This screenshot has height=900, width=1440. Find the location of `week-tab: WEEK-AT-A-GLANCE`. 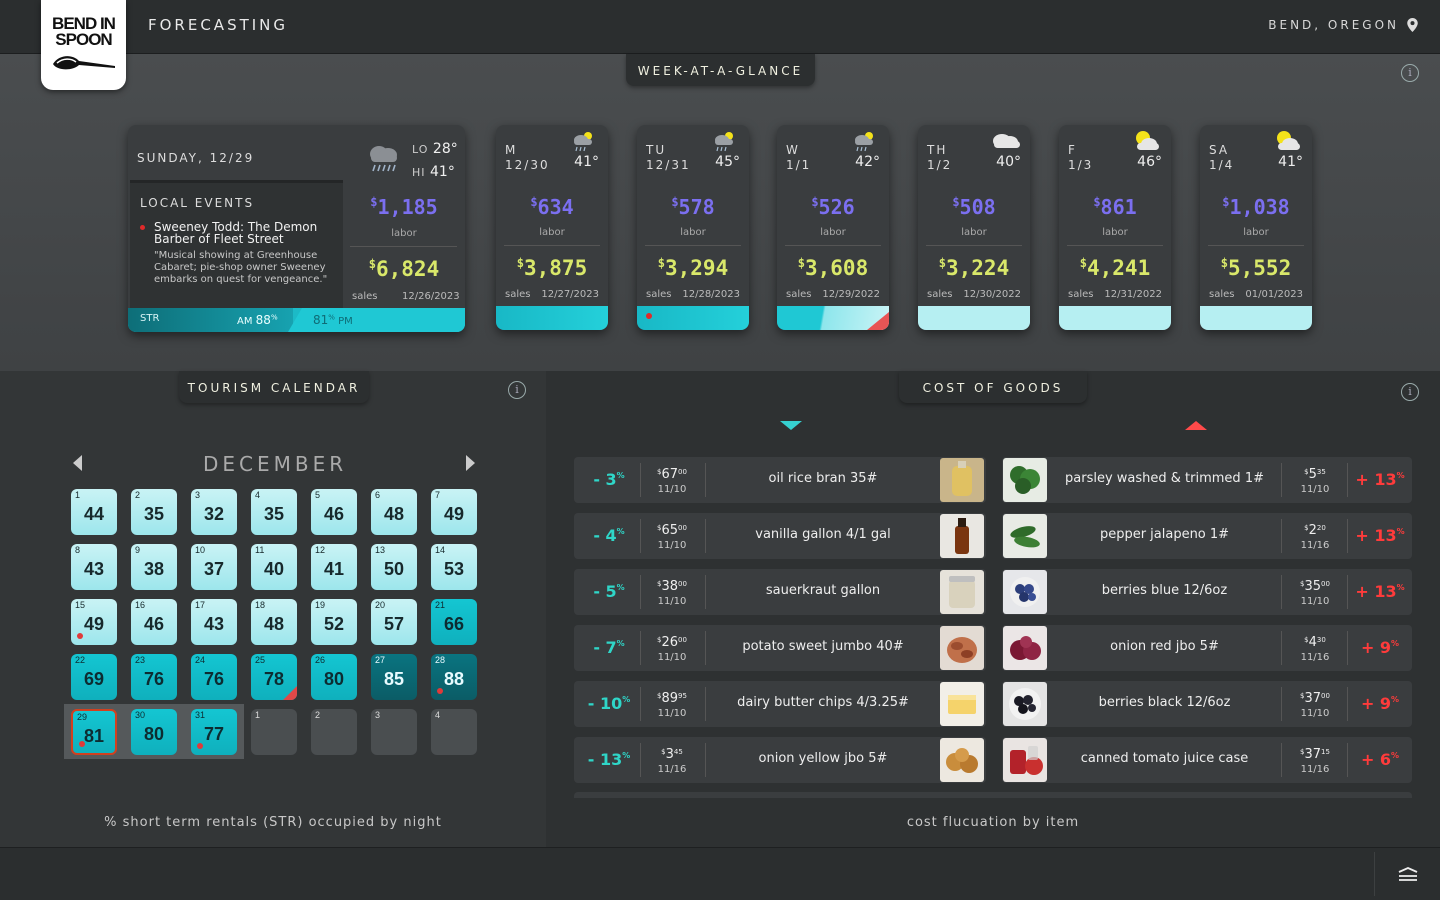

week-tab: WEEK-AT-A-GLANCE is located at coordinates (720, 70).